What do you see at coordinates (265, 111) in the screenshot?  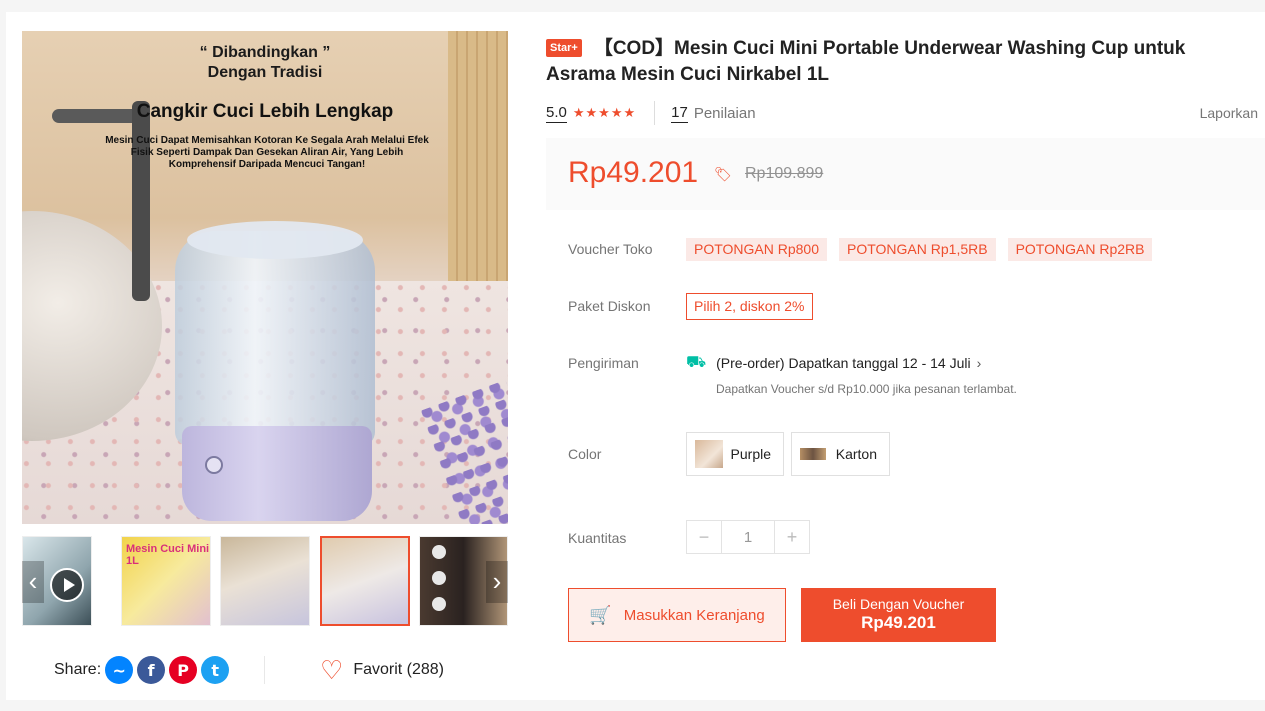 I see `image-headline: Cangkir Cuci Lebih Lengkap` at bounding box center [265, 111].